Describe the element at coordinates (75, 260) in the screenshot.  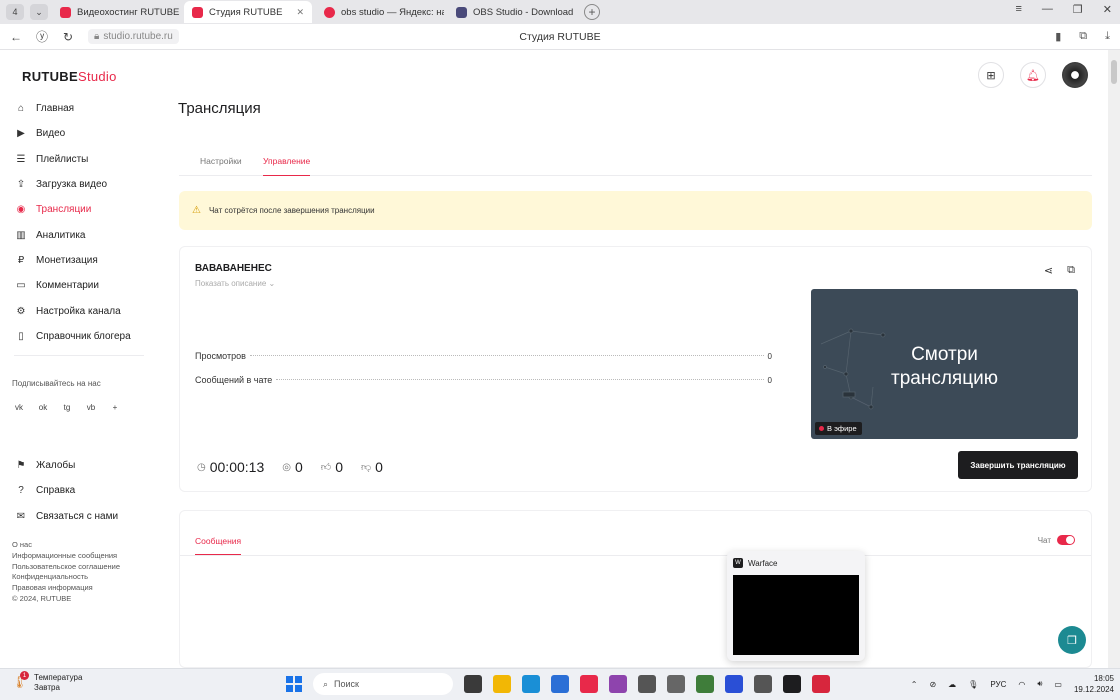
I see `sidebar-item-money: ₽ Монетизация` at that location.